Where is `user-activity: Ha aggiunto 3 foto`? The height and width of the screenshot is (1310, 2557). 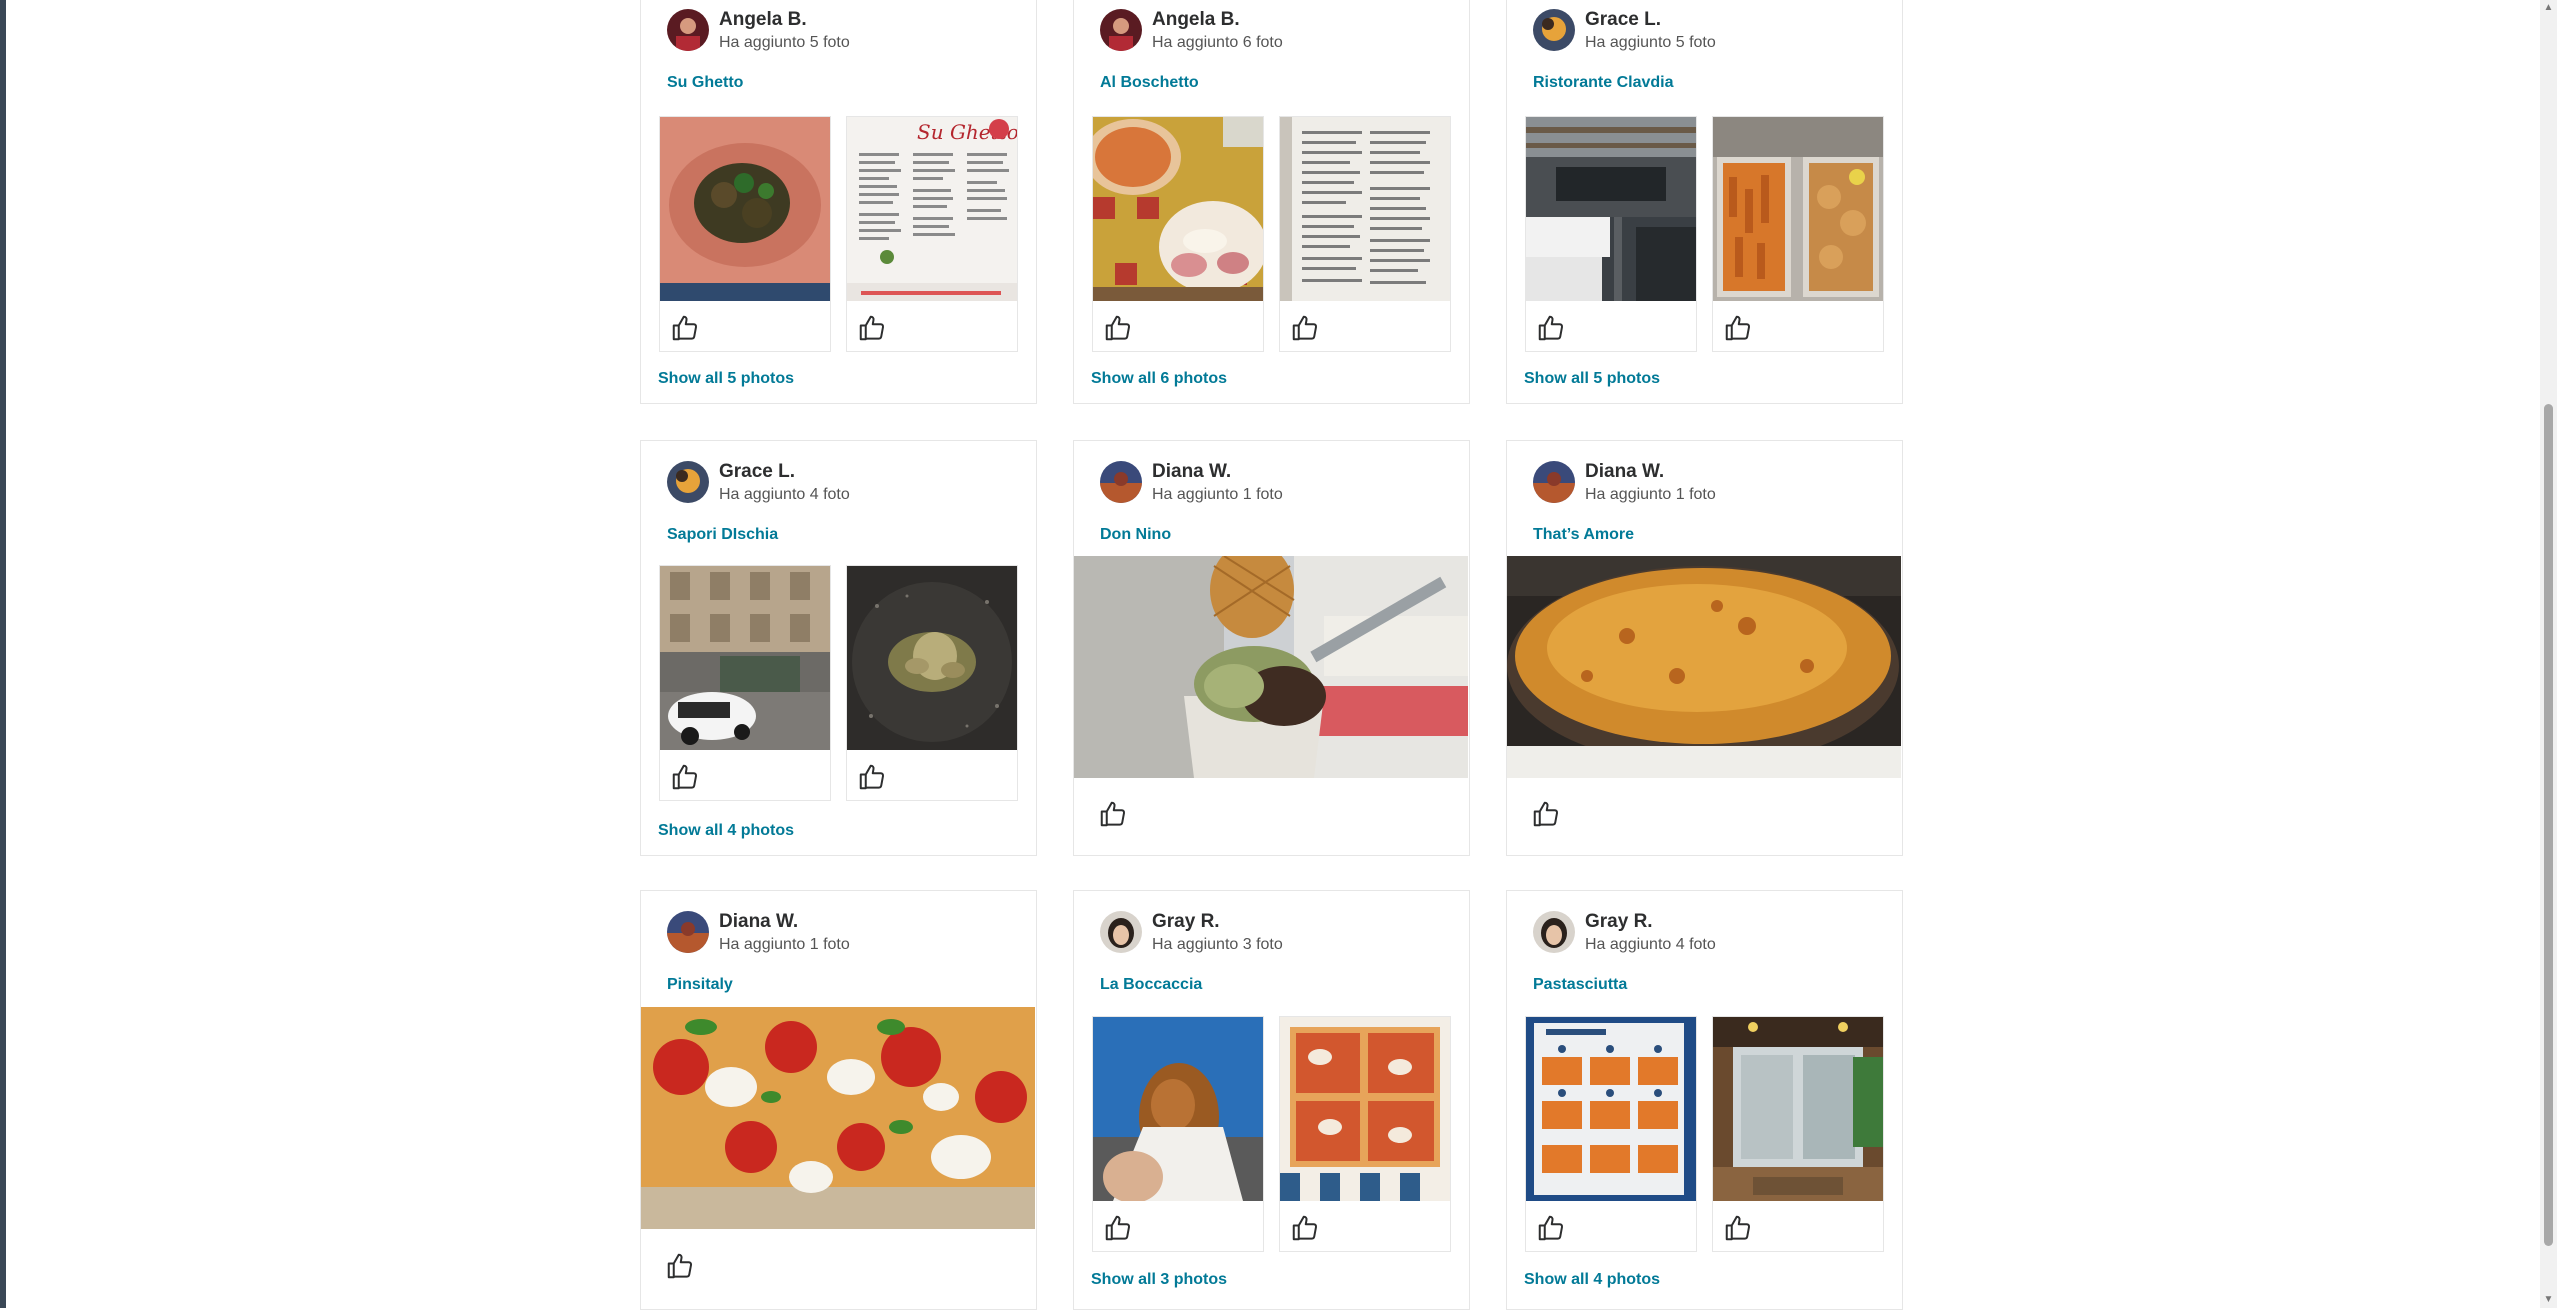 user-activity: Ha aggiunto 3 foto is located at coordinates (1217, 944).